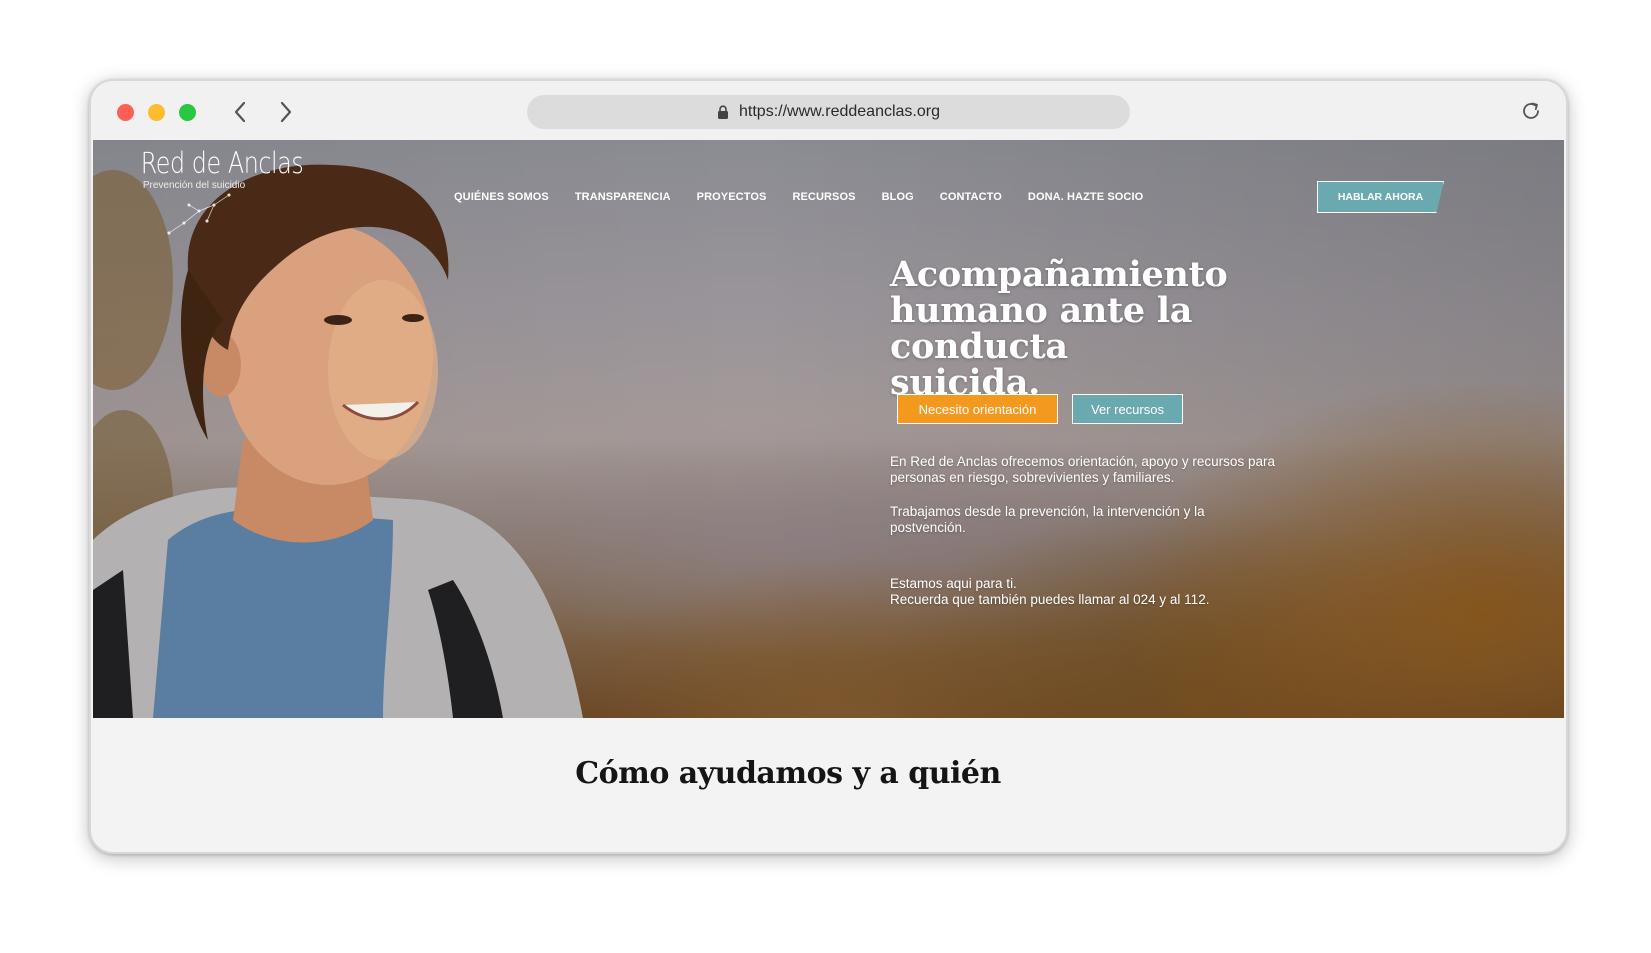 This screenshot has width=1651, height=953. What do you see at coordinates (1127, 409) in the screenshot?
I see `ver-recursos-button: Ver recursos` at bounding box center [1127, 409].